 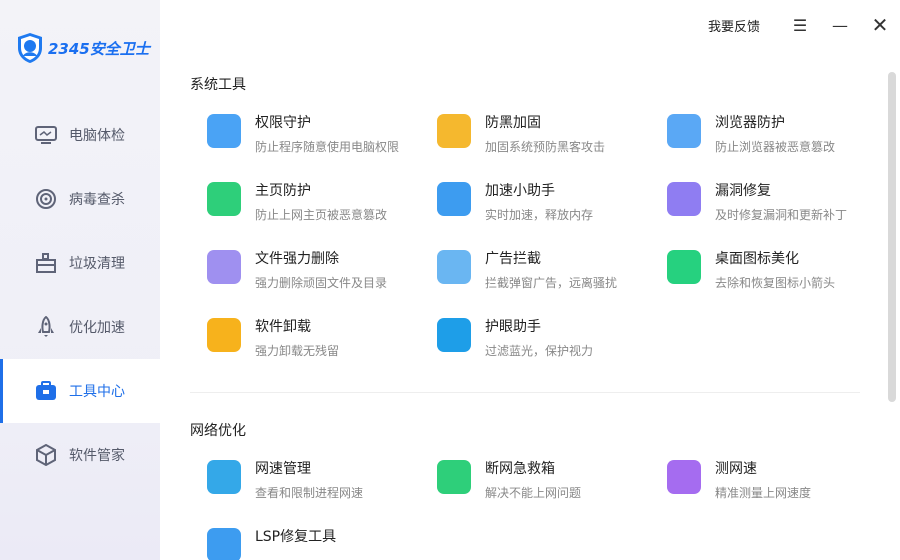 What do you see at coordinates (772, 273) in the screenshot?
I see `tool-item: 桌面图标美化 去除和恢复图标小箭头` at bounding box center [772, 273].